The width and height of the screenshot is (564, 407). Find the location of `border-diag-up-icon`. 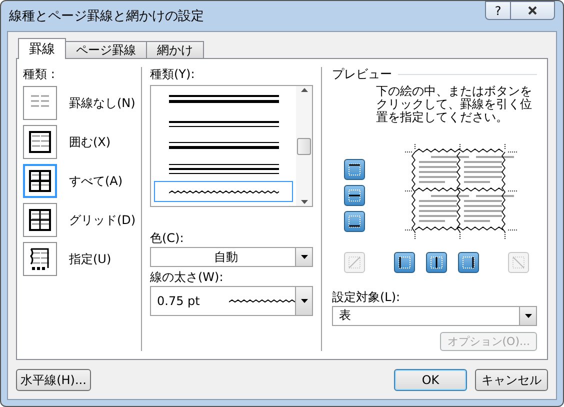

border-diag-up-icon is located at coordinates (354, 262).